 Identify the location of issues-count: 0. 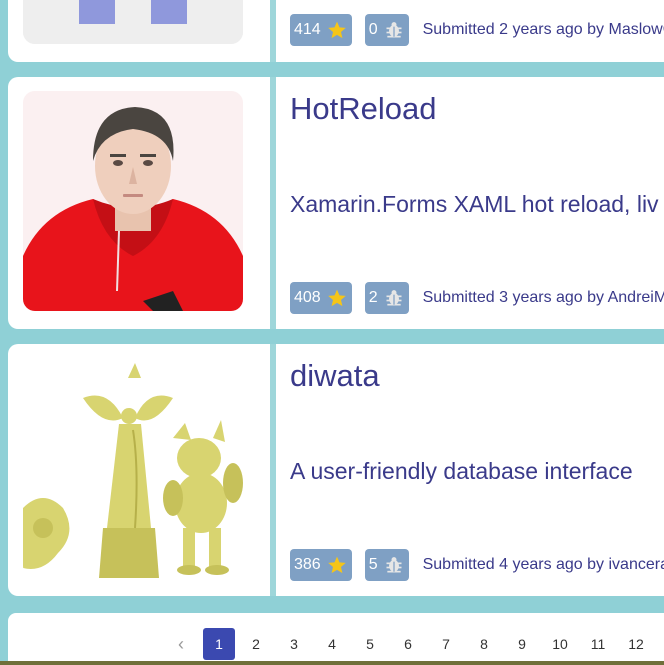
(373, 29).